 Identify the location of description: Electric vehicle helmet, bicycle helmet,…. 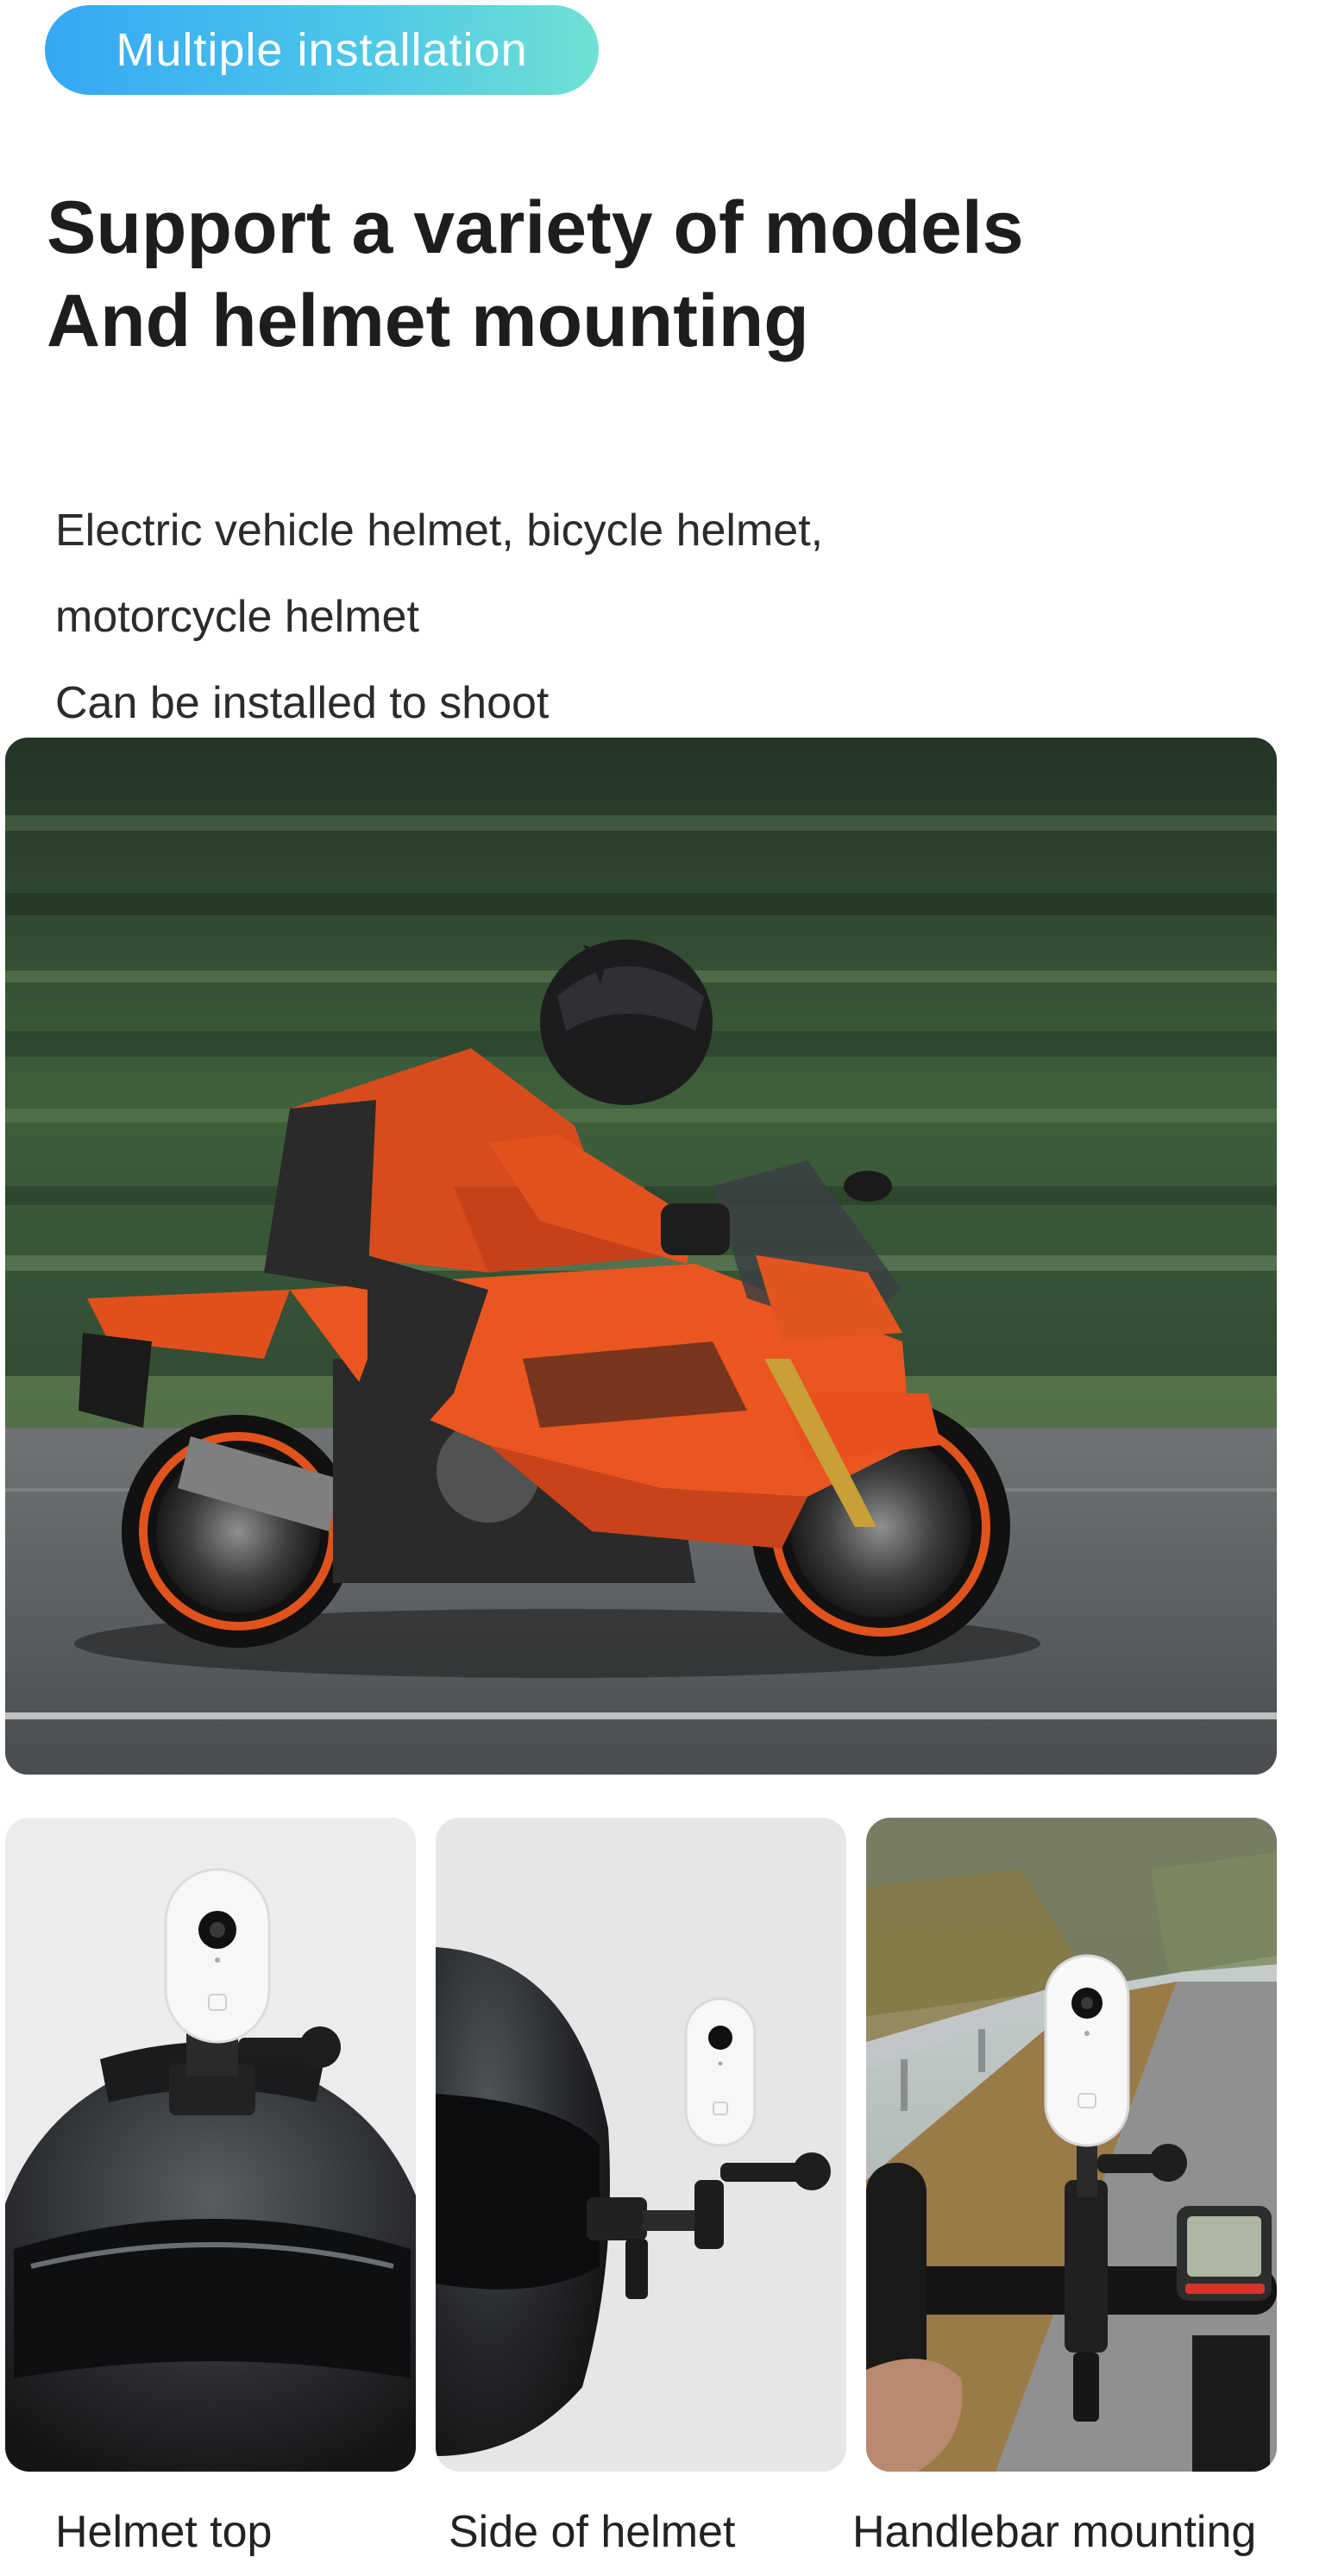
(439, 616).